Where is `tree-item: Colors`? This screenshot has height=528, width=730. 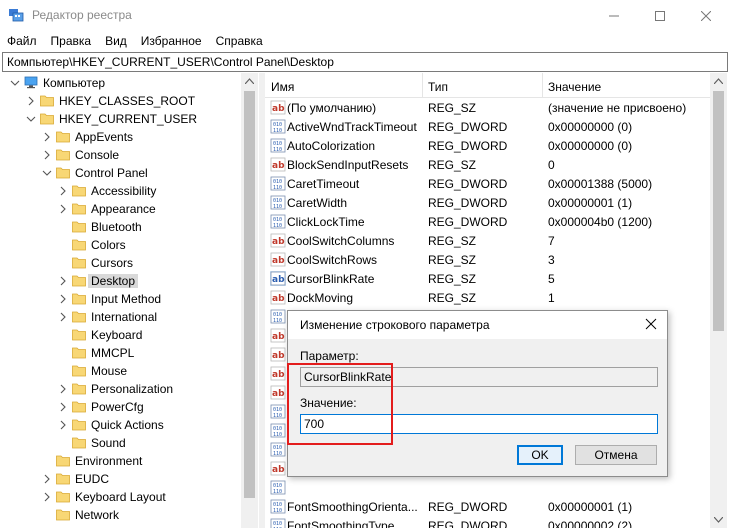
tree-item: Colors is located at coordinates (120, 245).